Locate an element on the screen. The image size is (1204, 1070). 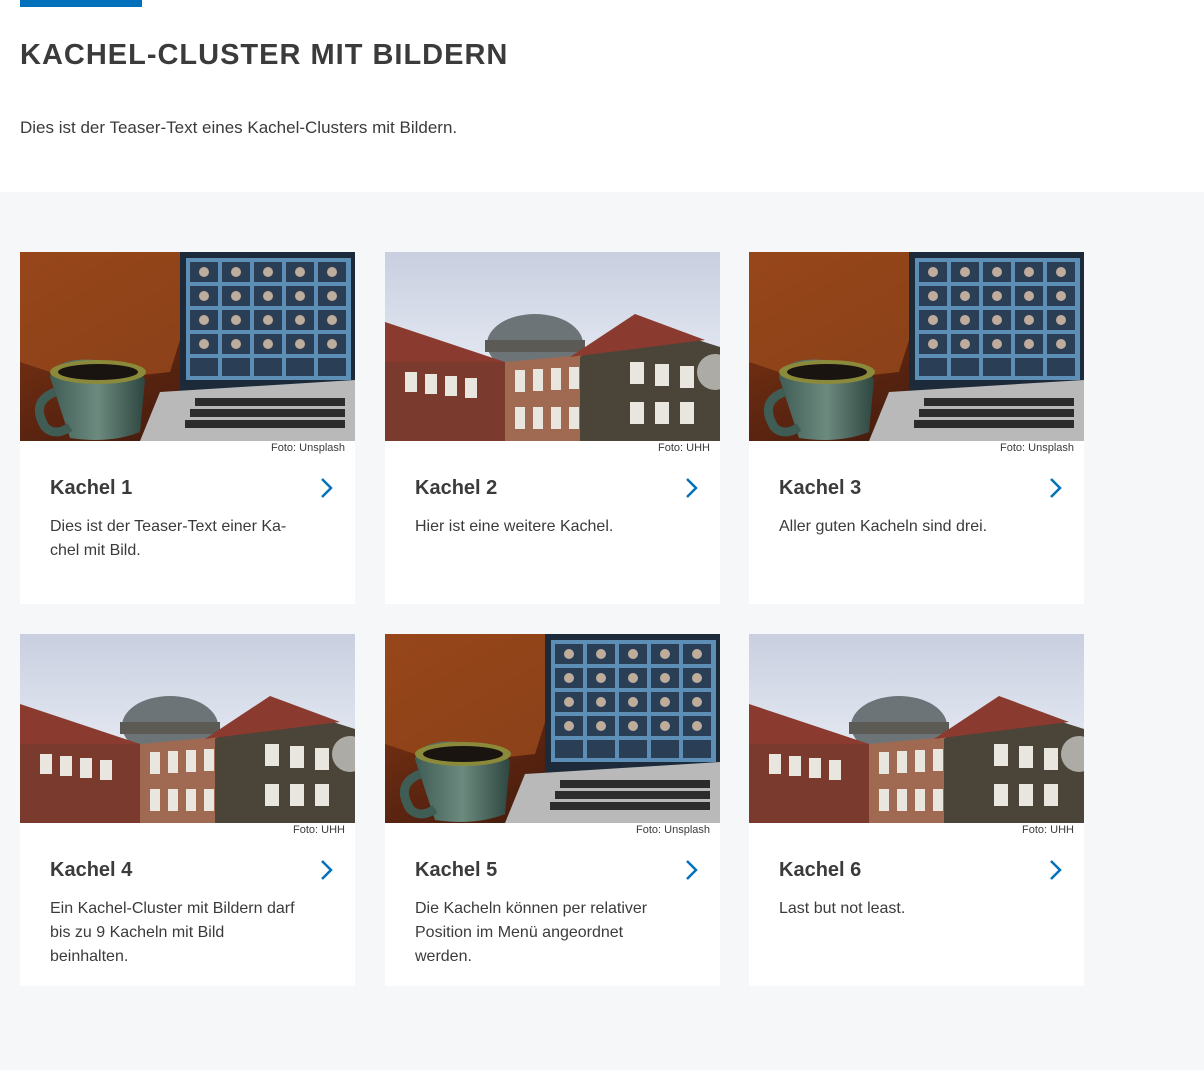
tile-6: Foto: UHH Kachel 6 Last but not least. is located at coordinates (916, 810).